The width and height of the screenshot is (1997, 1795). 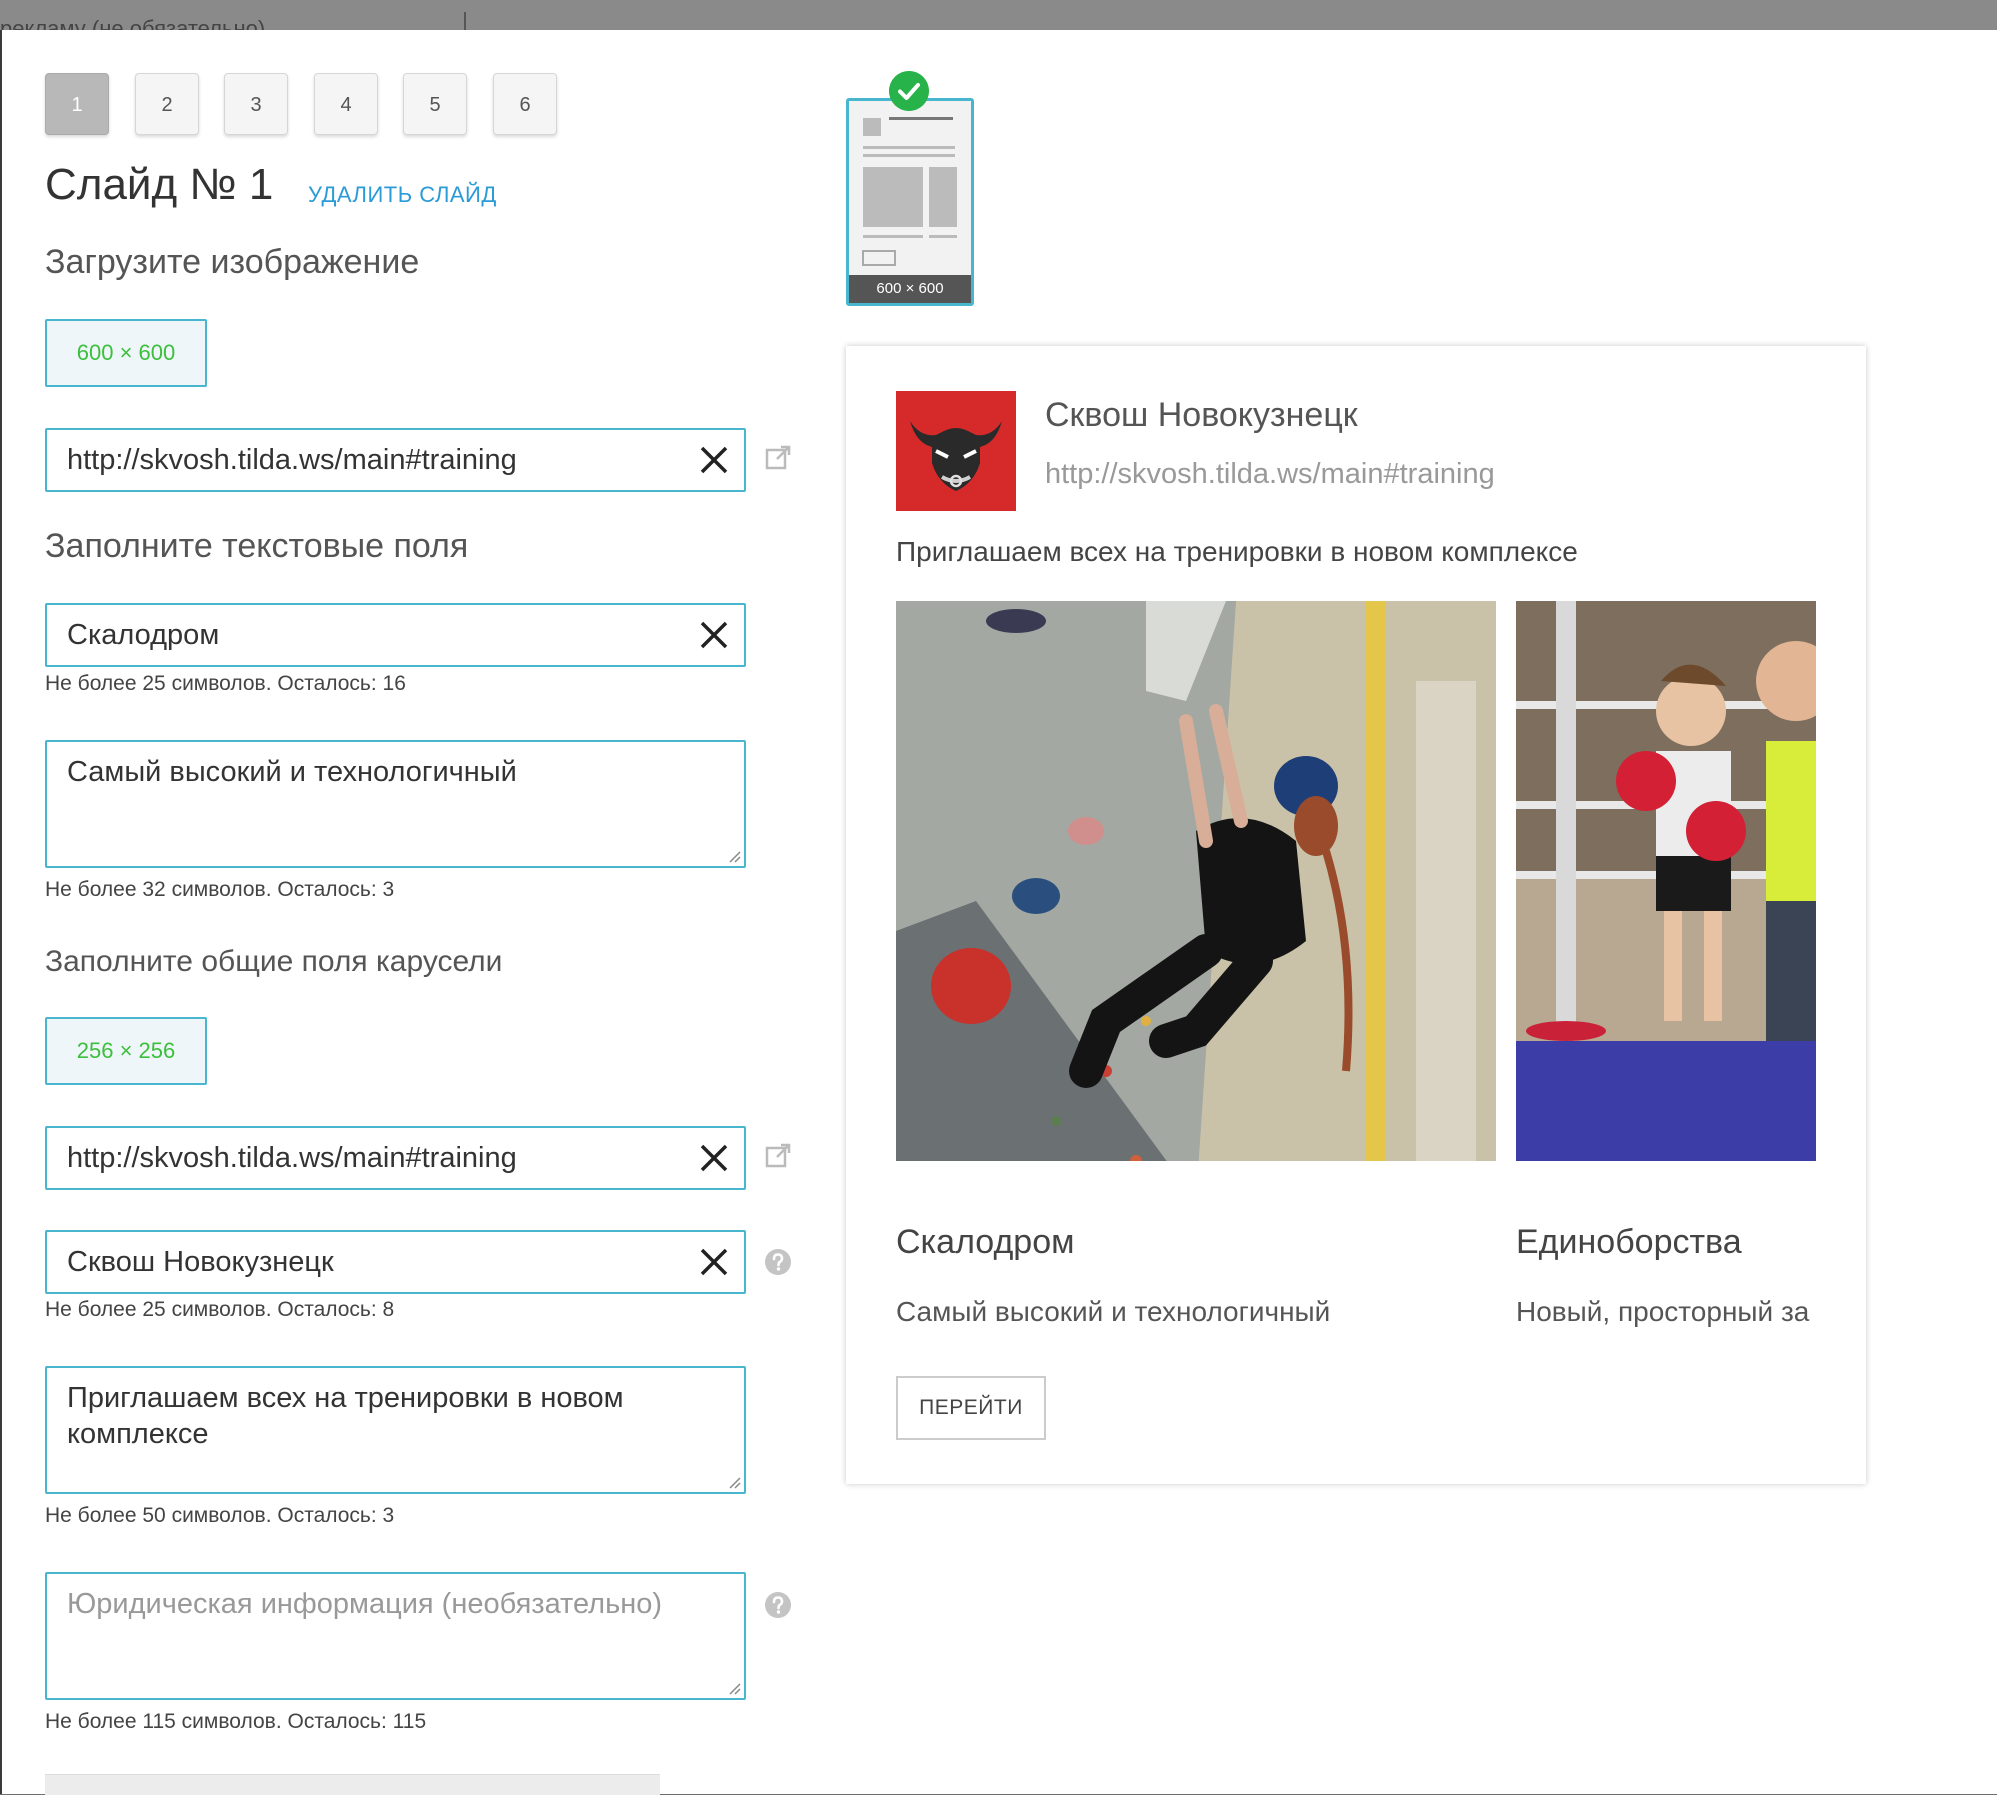 I want to click on slide-description-hint: Не более 32 символов. Осталось: 3, so click(x=220, y=889).